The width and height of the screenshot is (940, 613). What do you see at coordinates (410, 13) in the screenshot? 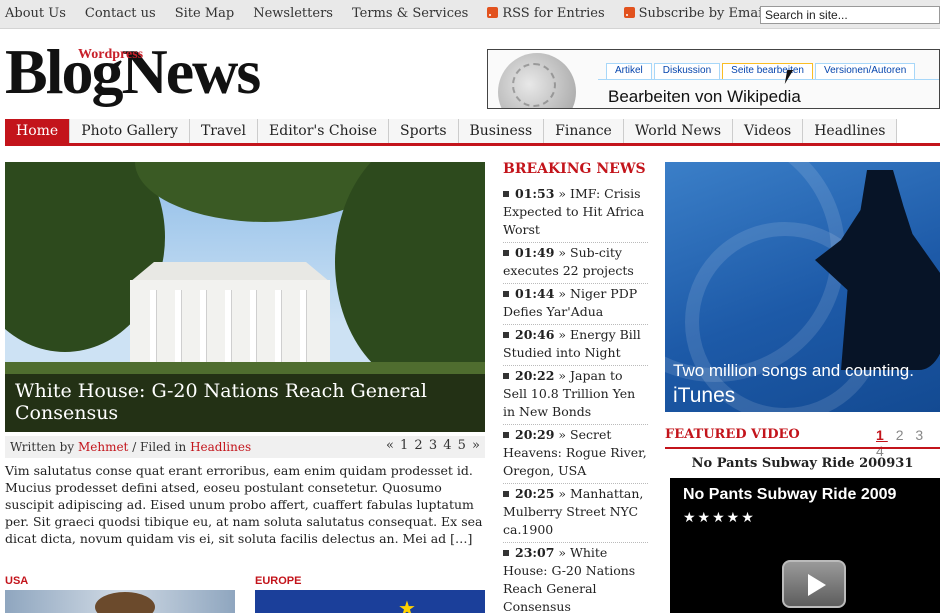
I see `terms-link: Terms & Services` at bounding box center [410, 13].